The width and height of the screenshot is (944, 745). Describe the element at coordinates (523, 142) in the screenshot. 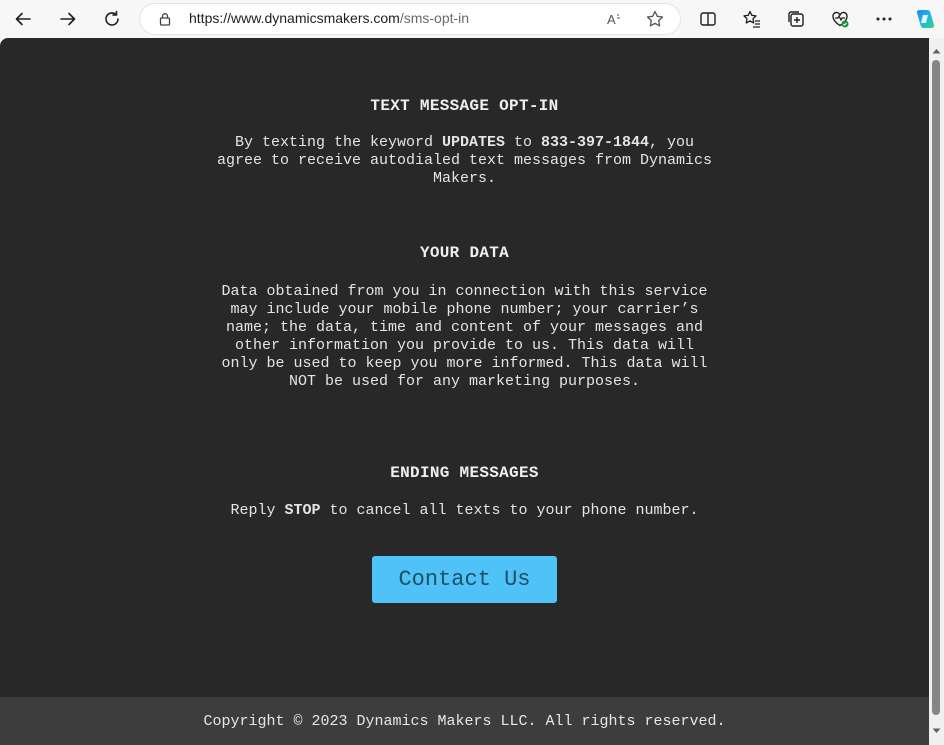

I see `opt-in-text-b: to` at that location.